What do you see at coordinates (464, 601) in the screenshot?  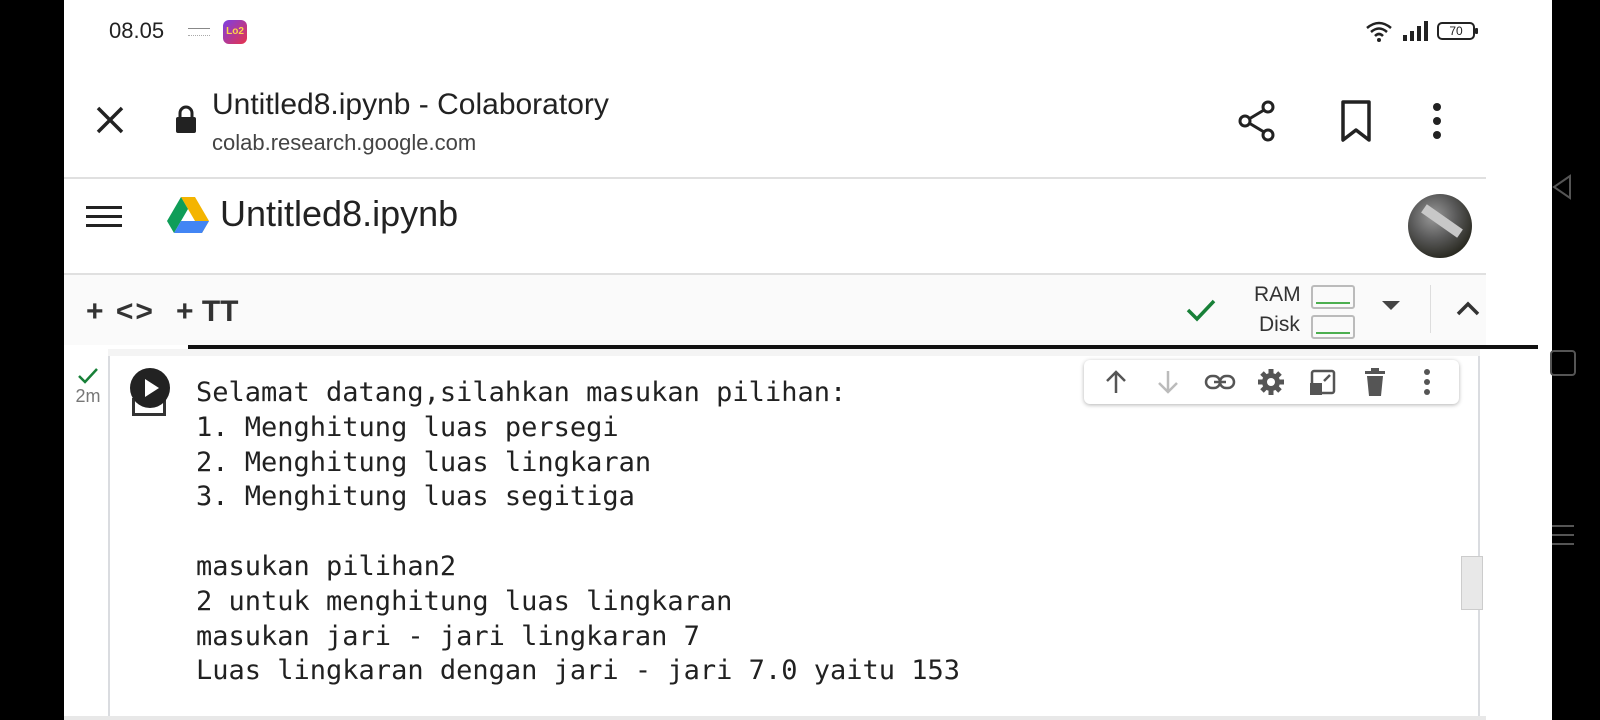 I see `output-line: 2 untuk menghitung luas lingkaran` at bounding box center [464, 601].